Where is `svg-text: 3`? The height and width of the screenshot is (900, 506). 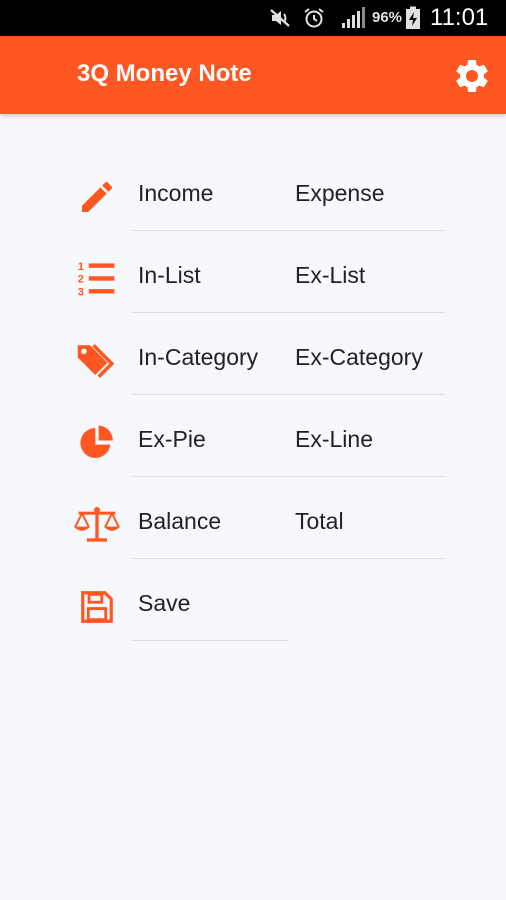 svg-text: 3 is located at coordinates (81, 293).